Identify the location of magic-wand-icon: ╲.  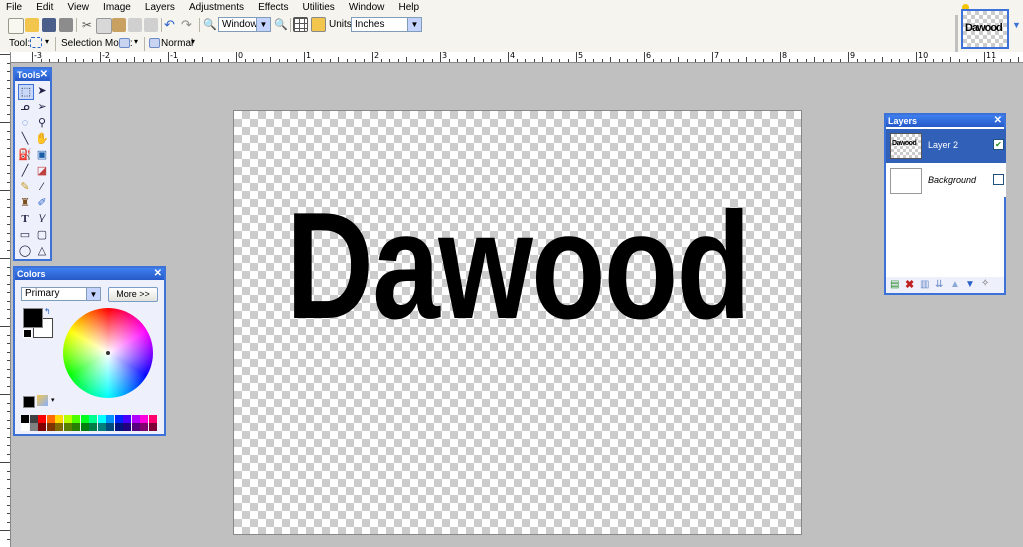
(25, 139).